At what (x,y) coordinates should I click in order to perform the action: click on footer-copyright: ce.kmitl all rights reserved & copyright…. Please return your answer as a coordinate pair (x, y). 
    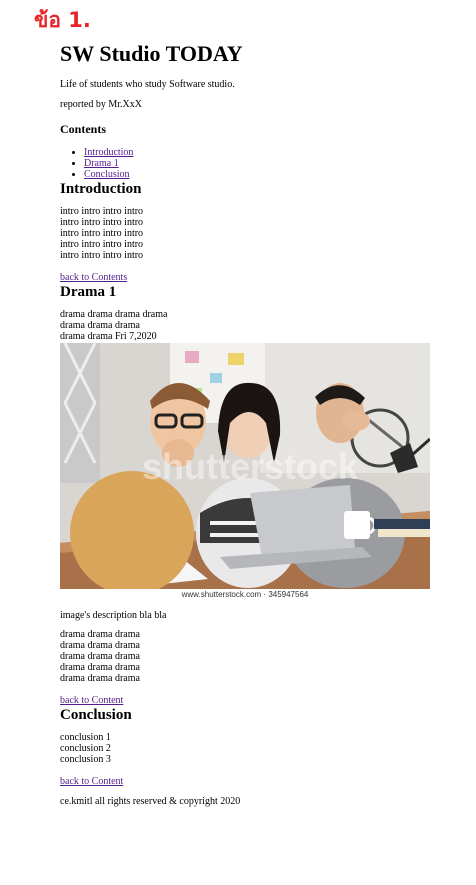
    Looking at the image, I should click on (150, 801).